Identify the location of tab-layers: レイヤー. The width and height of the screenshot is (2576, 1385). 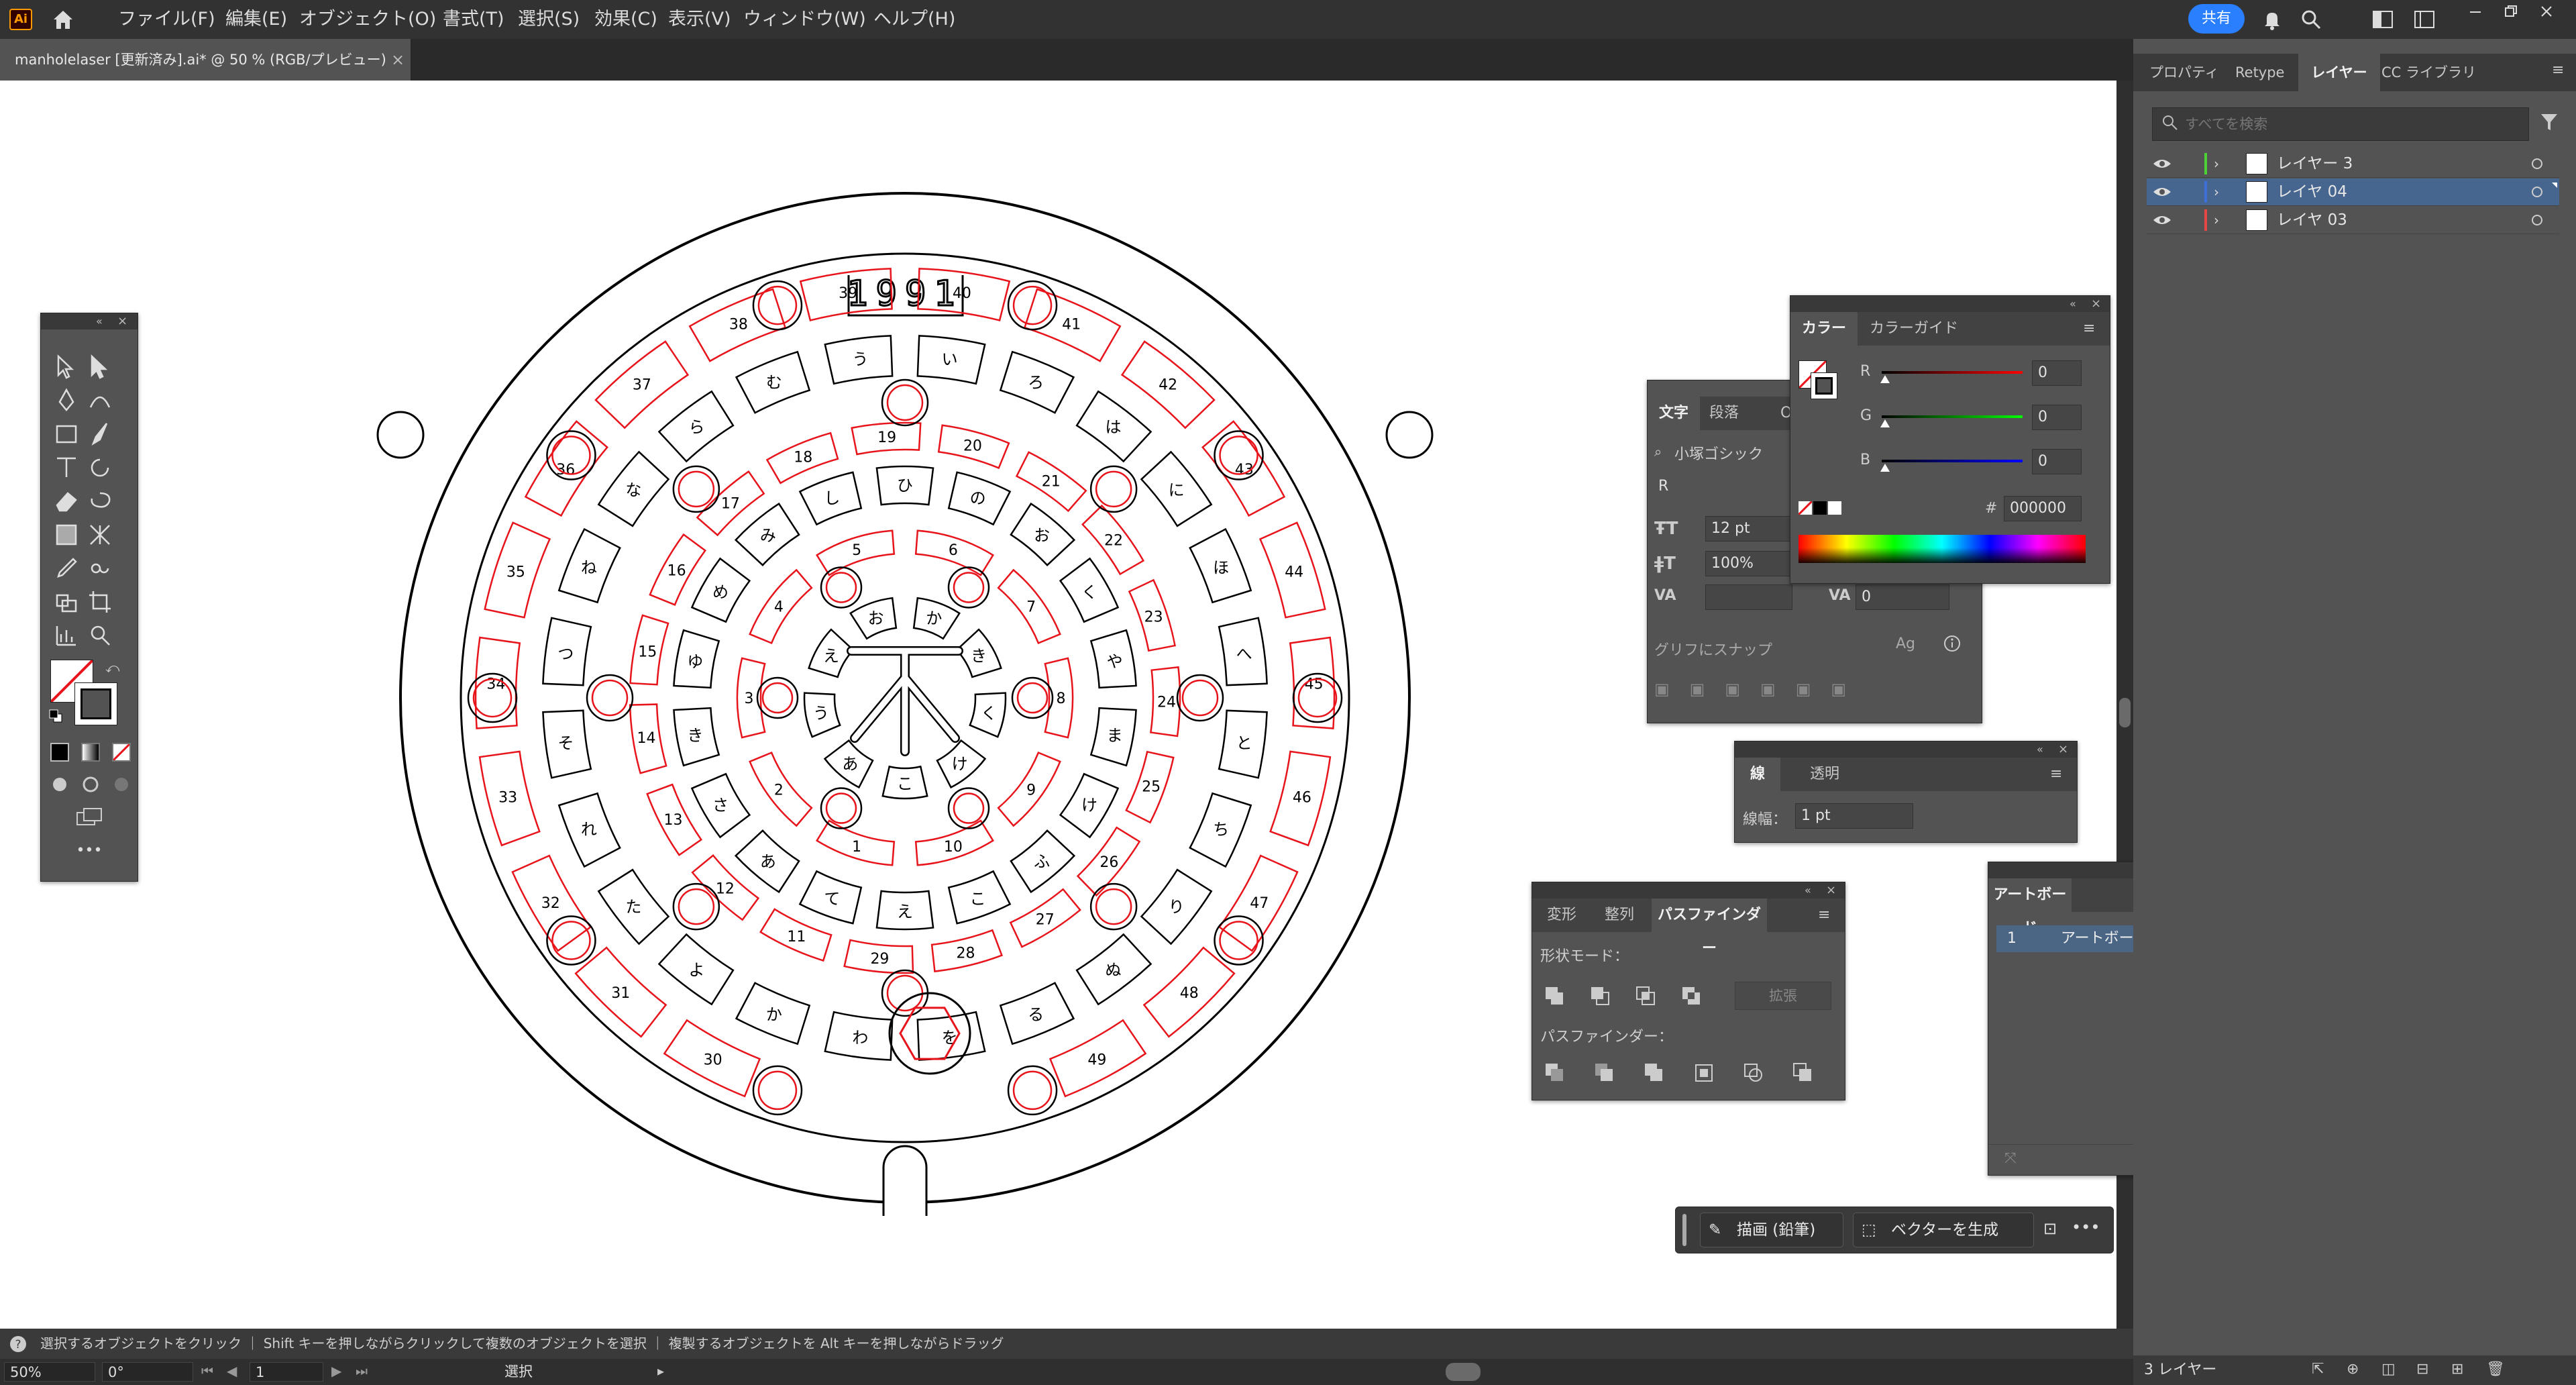
(2339, 72).